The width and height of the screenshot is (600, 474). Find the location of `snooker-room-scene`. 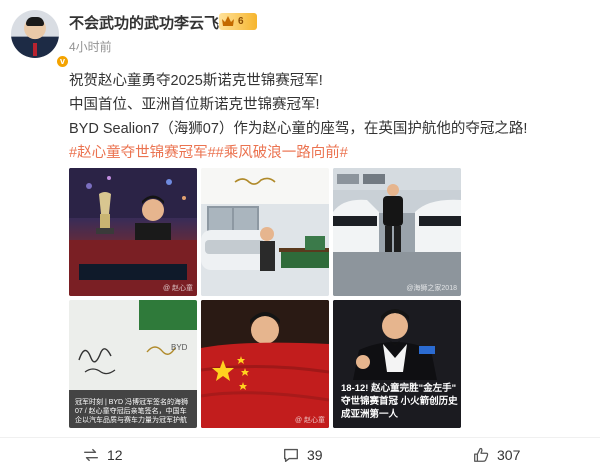

snooker-room-scene is located at coordinates (265, 232).